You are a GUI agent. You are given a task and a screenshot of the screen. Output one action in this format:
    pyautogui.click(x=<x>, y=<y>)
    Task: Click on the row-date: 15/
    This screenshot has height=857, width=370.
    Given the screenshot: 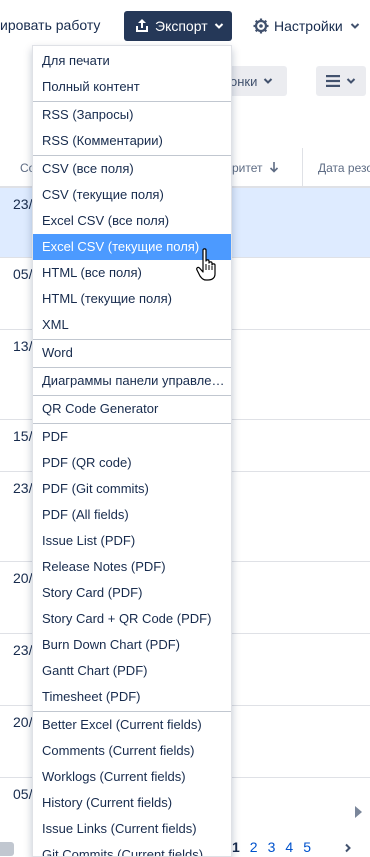 What is the action you would take?
    pyautogui.click(x=23, y=436)
    